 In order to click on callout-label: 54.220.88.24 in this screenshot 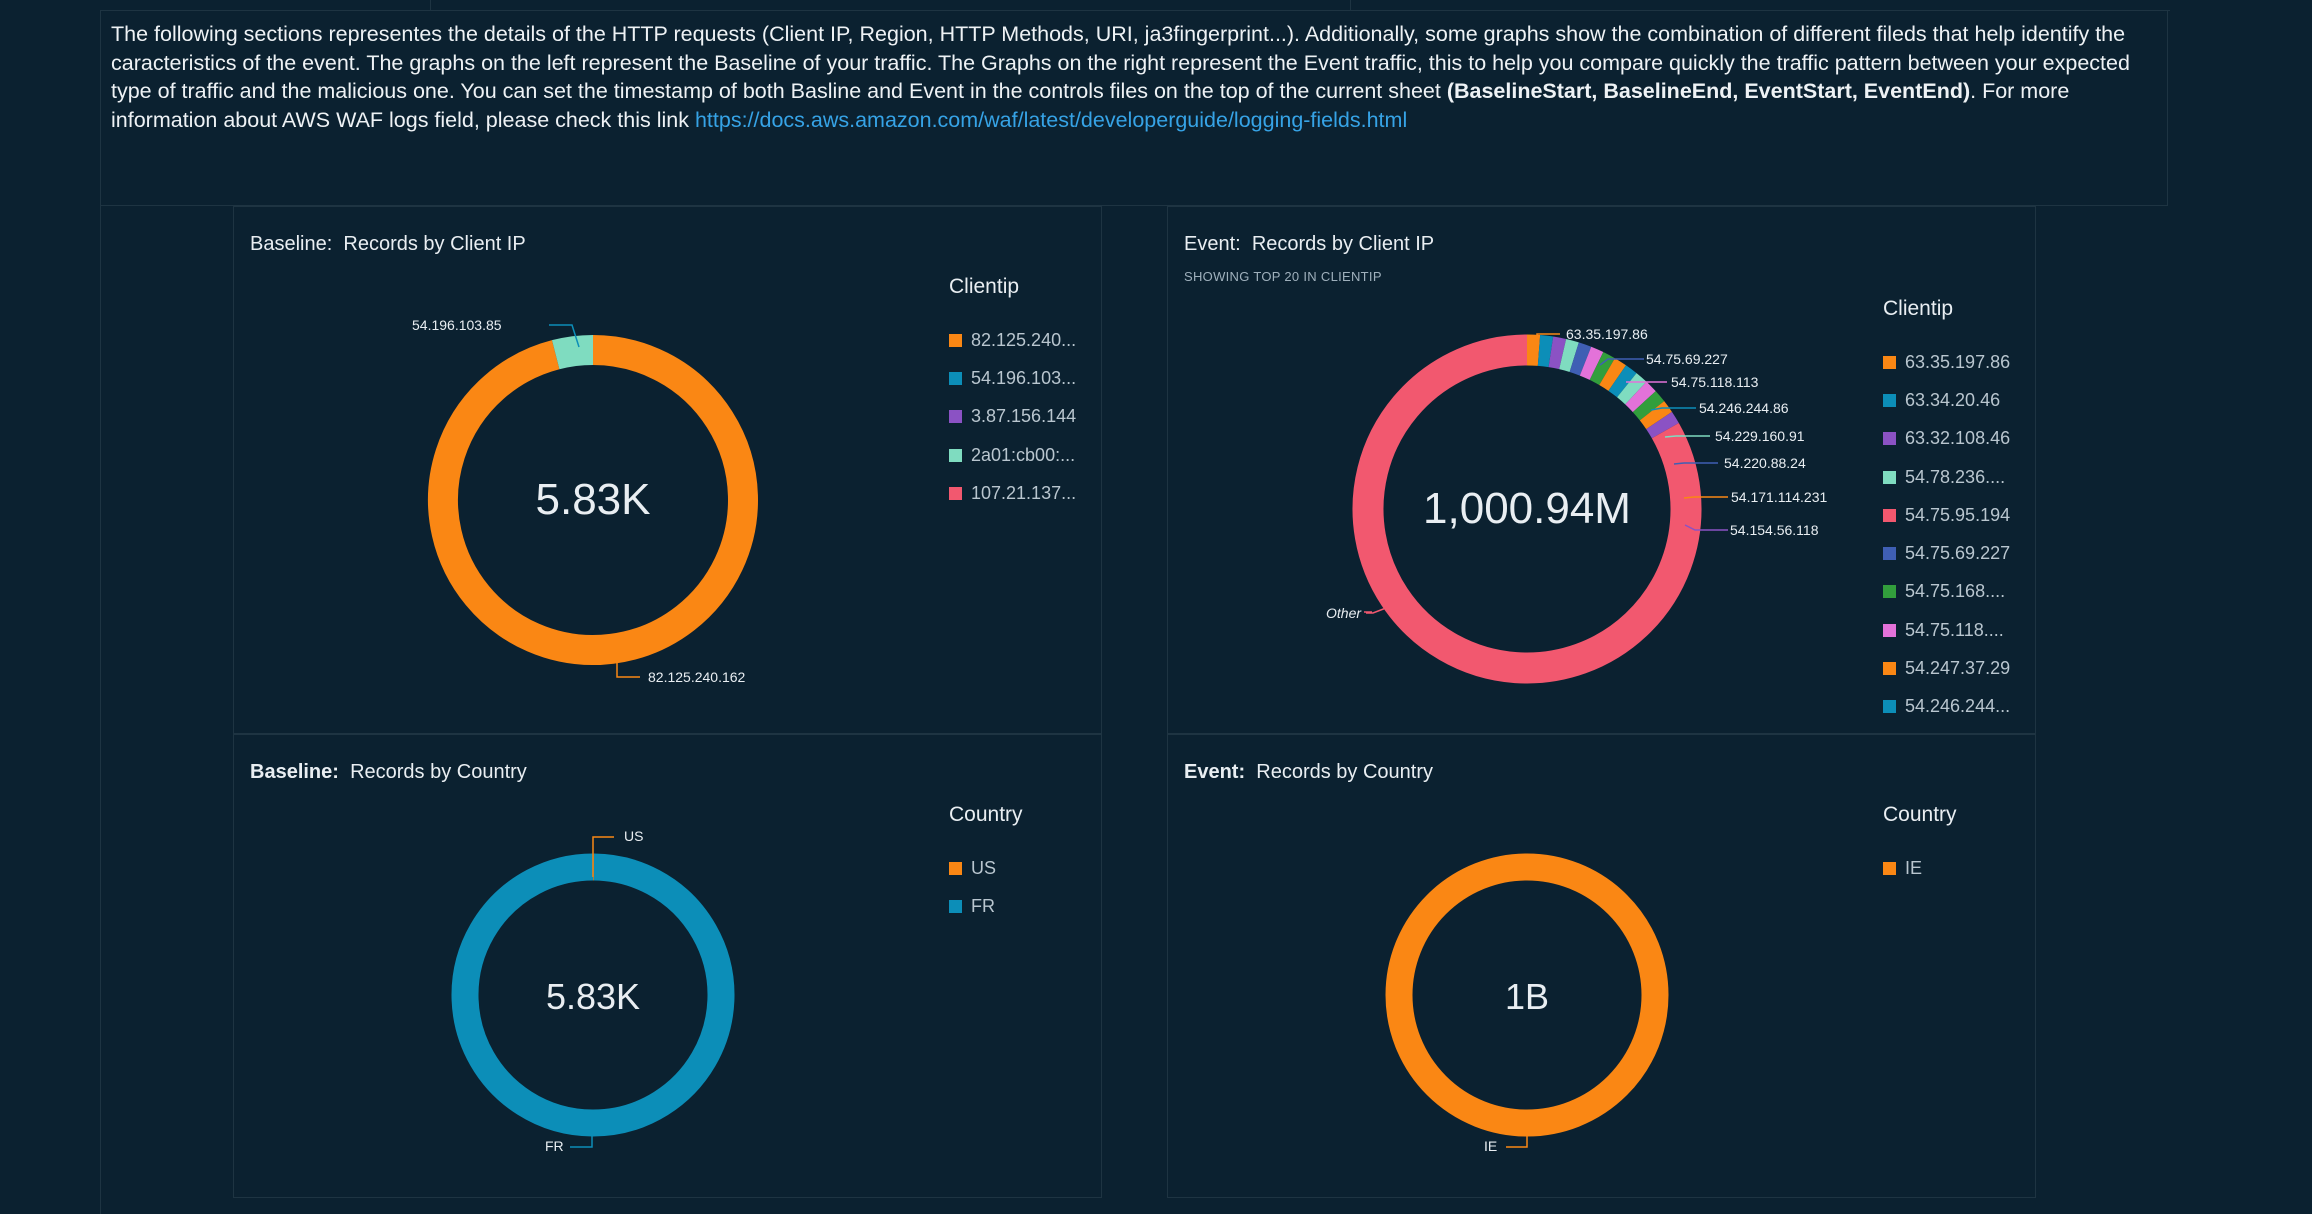, I will do `click(1765, 463)`.